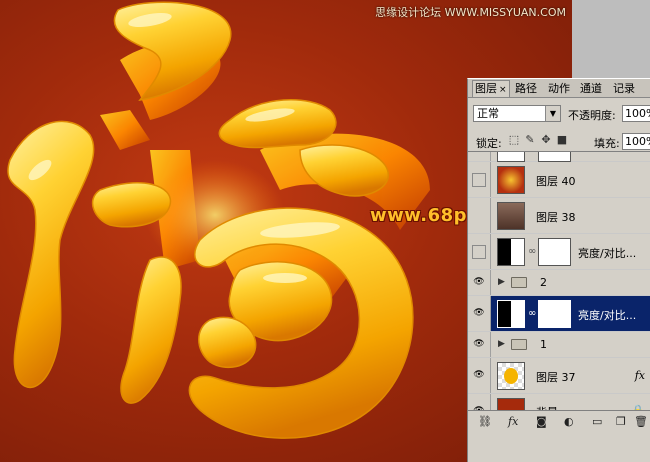  I want to click on new-layer-icon: ❐, so click(621, 421).